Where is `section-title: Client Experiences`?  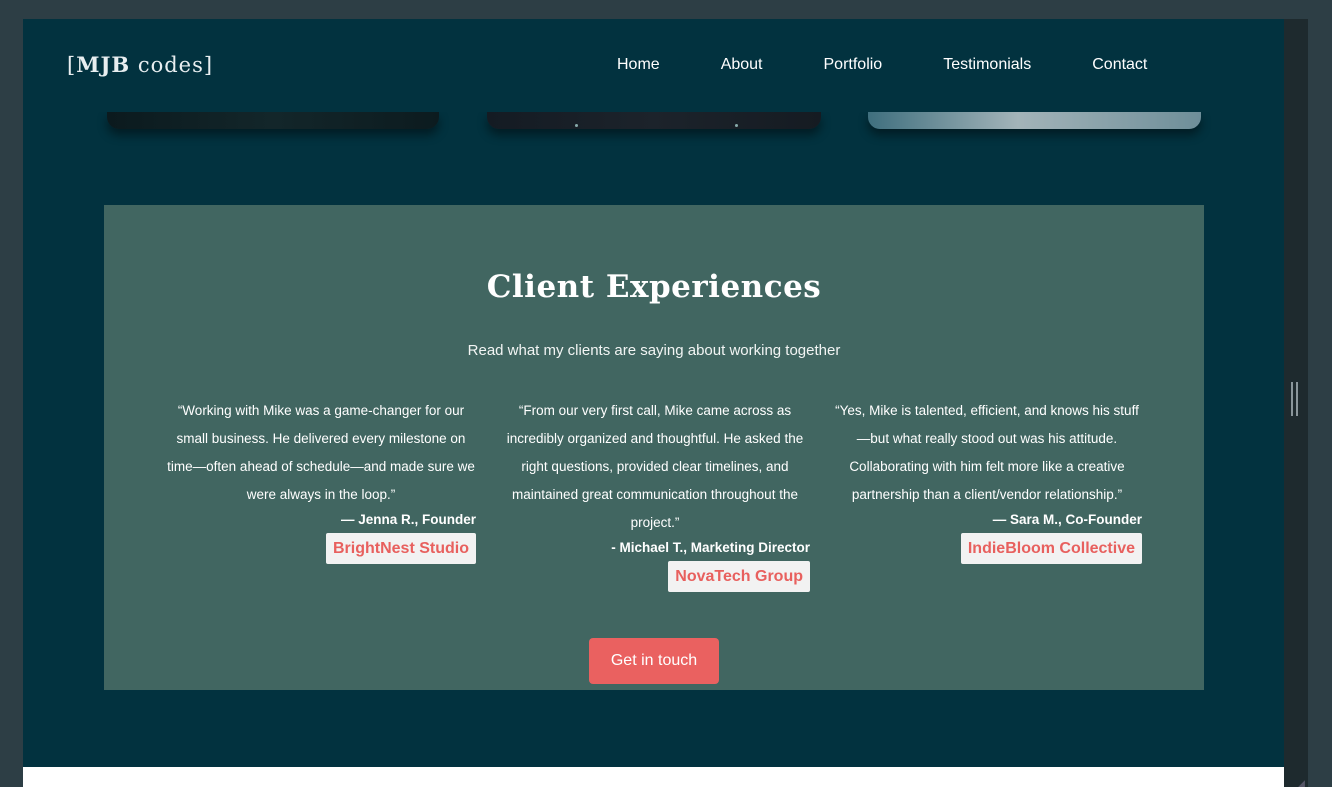 section-title: Client Experiences is located at coordinates (654, 287).